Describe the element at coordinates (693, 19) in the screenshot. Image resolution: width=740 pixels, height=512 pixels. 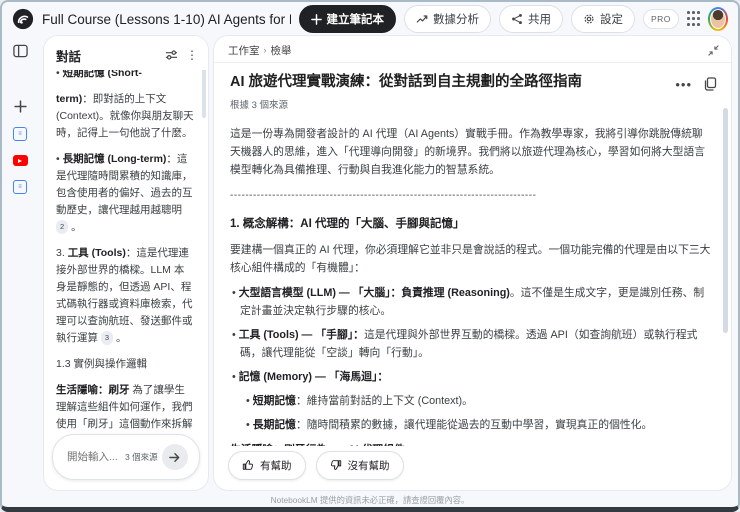
I see `apps-grid-icon` at that location.